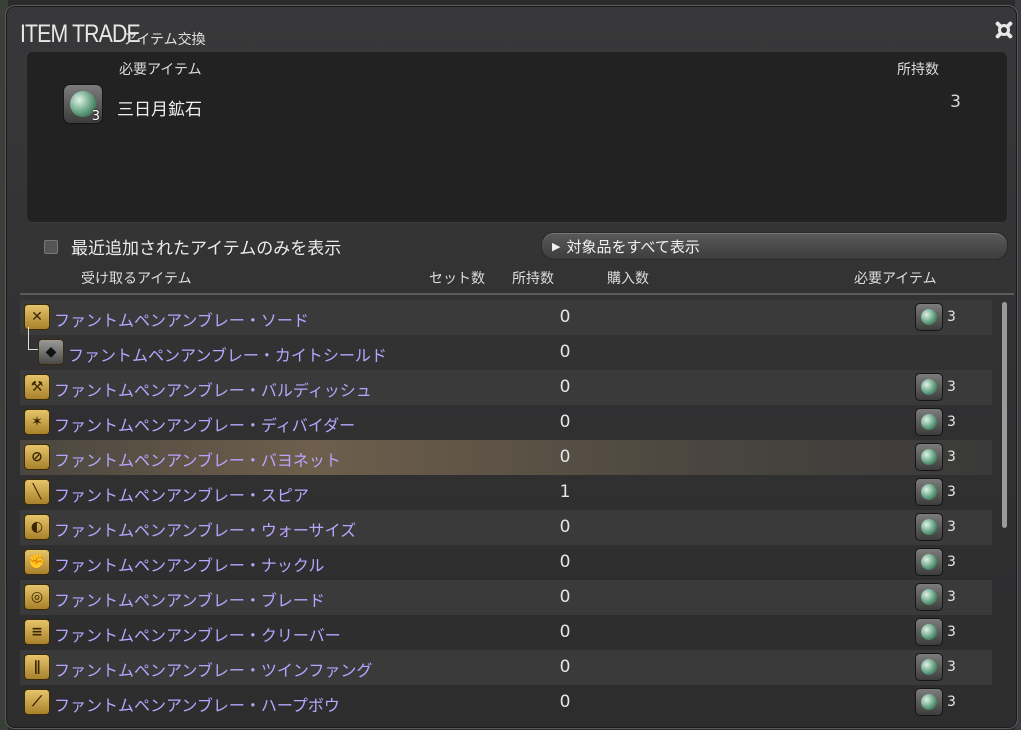 The width and height of the screenshot is (1021, 730). I want to click on row-item-name: ファントムペンアンブレー・カイトシールド, so click(227, 355).